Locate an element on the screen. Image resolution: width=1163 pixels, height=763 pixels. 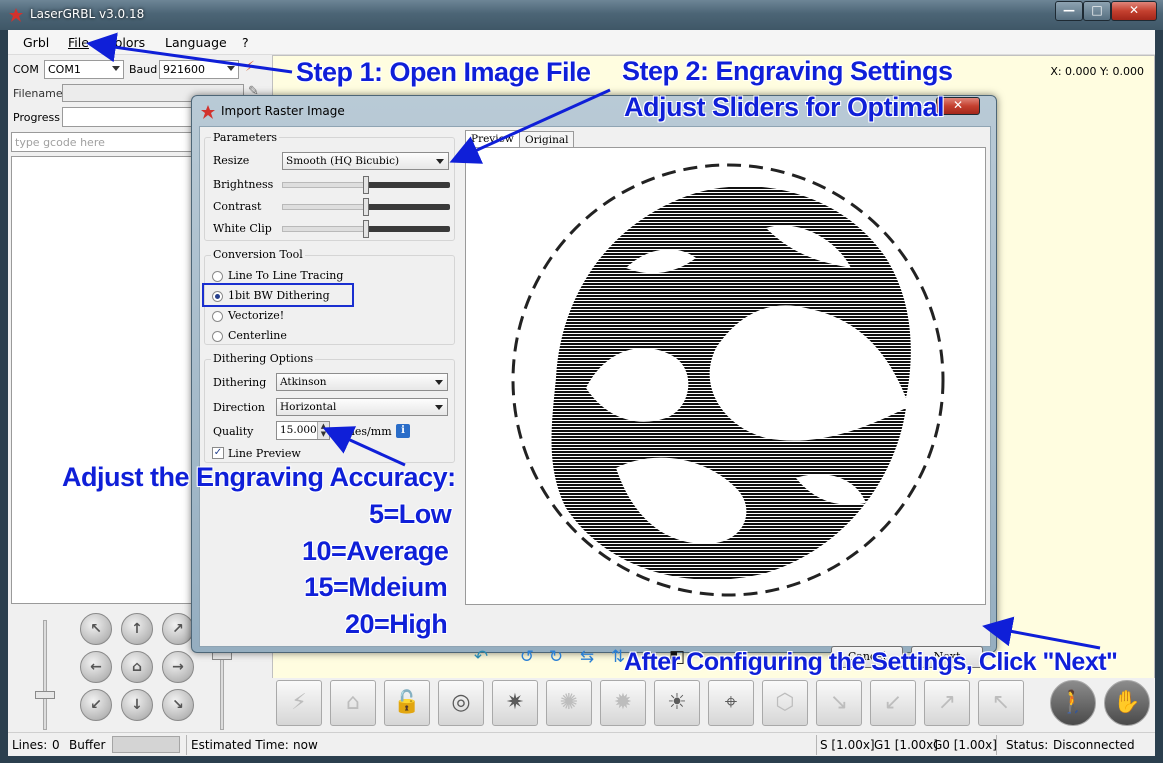
maximize-button: □ is located at coordinates (1097, 11).